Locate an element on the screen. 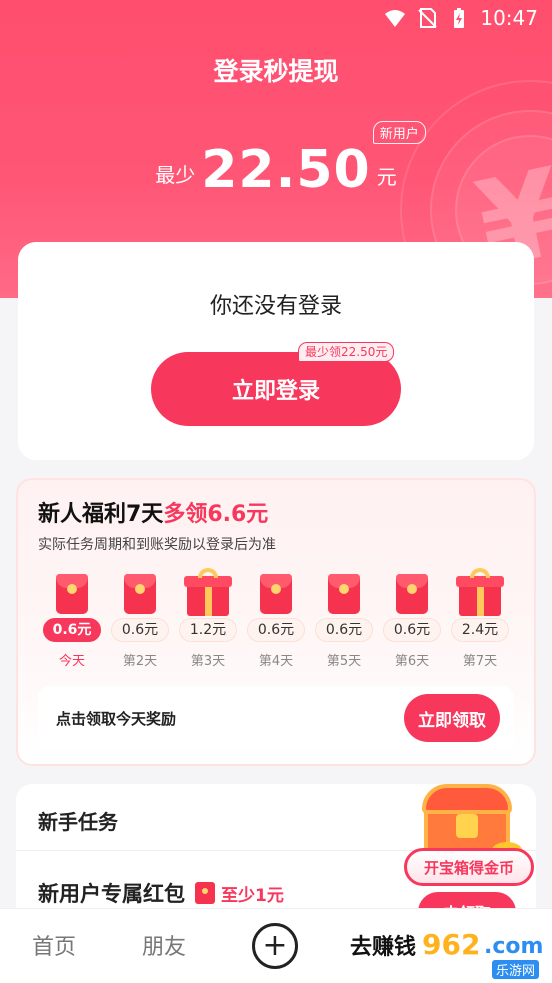 The height and width of the screenshot is (983, 552). watermark-domain: .com is located at coordinates (514, 946).